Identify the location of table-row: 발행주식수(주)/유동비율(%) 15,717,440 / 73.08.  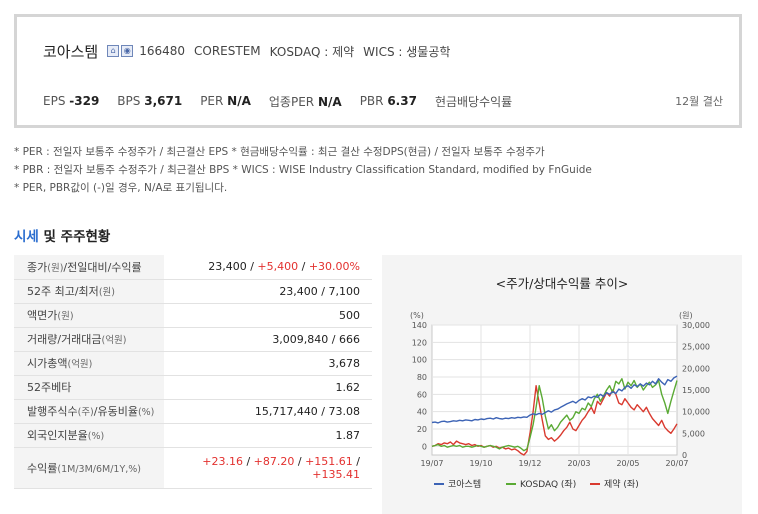
(193, 411).